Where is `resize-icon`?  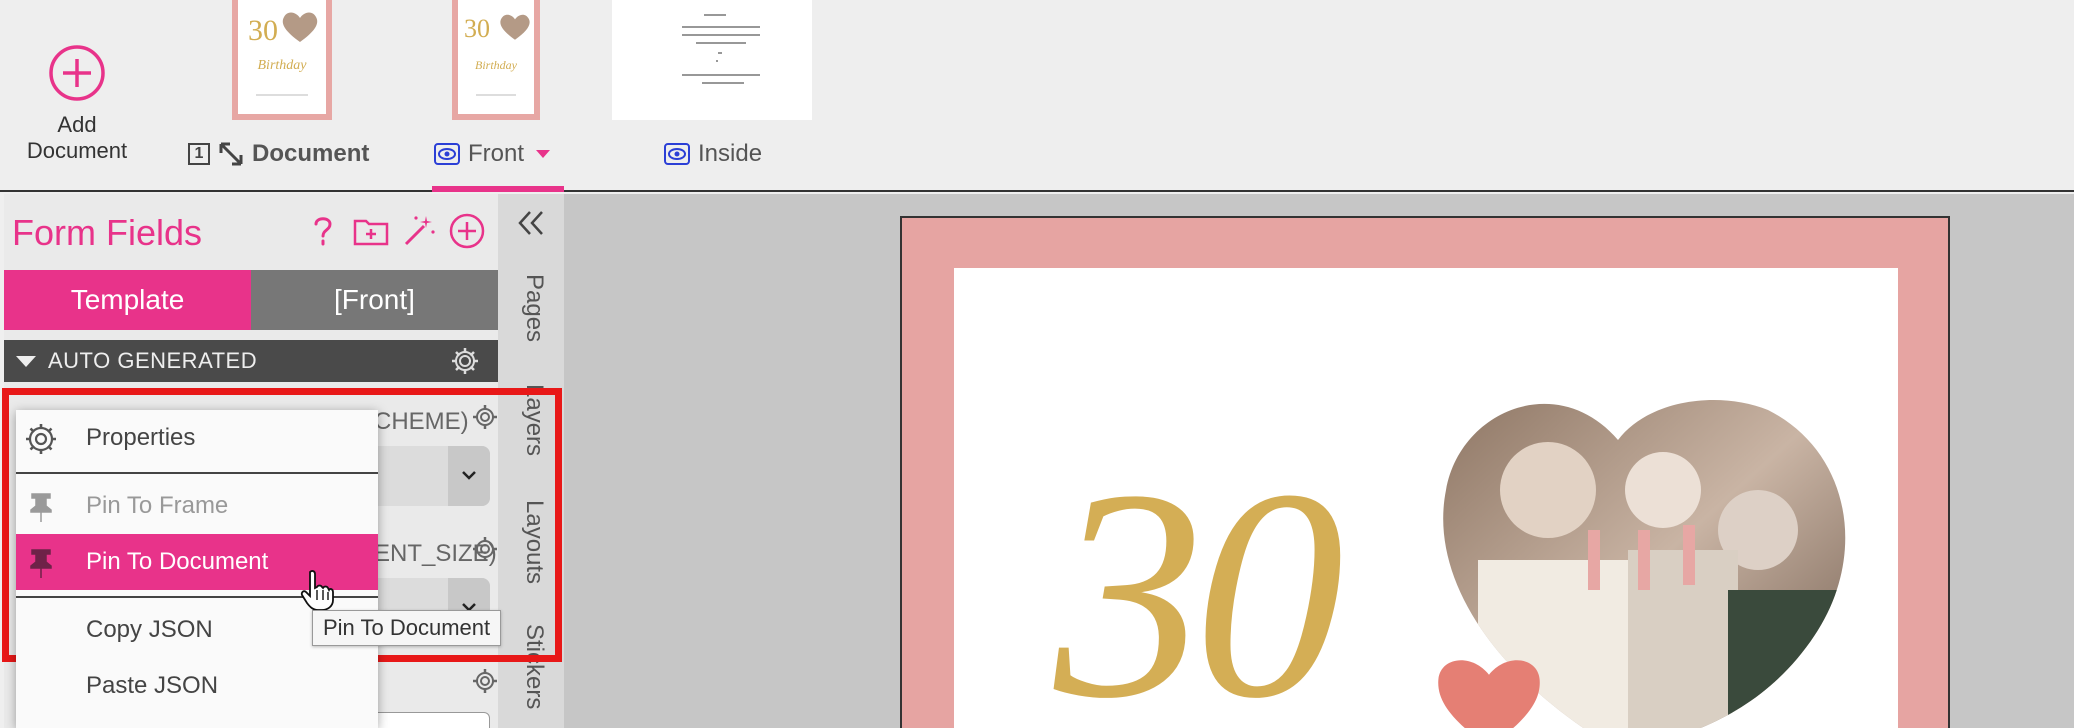
resize-icon is located at coordinates (231, 154).